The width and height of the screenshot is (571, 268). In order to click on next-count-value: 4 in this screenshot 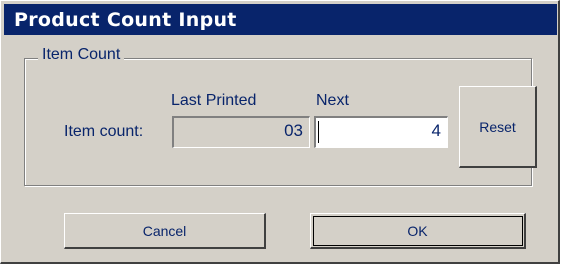, I will do `click(436, 130)`.